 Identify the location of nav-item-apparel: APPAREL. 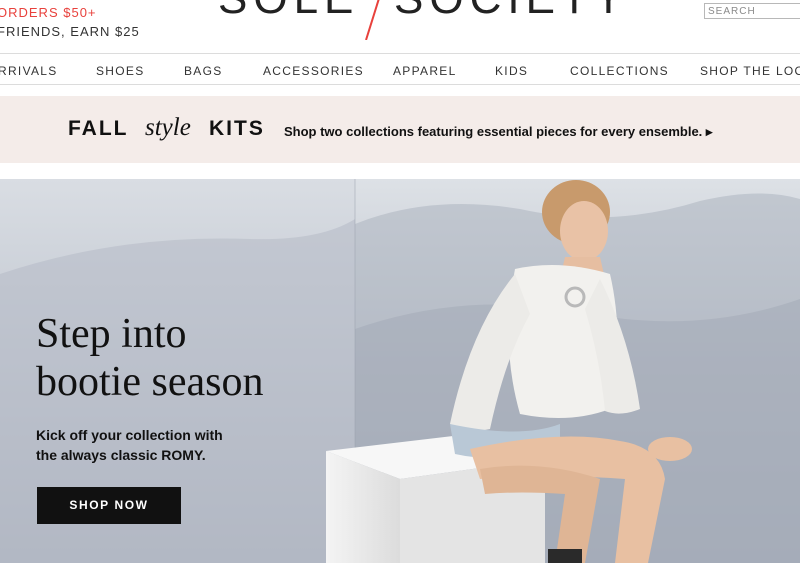
(425, 71).